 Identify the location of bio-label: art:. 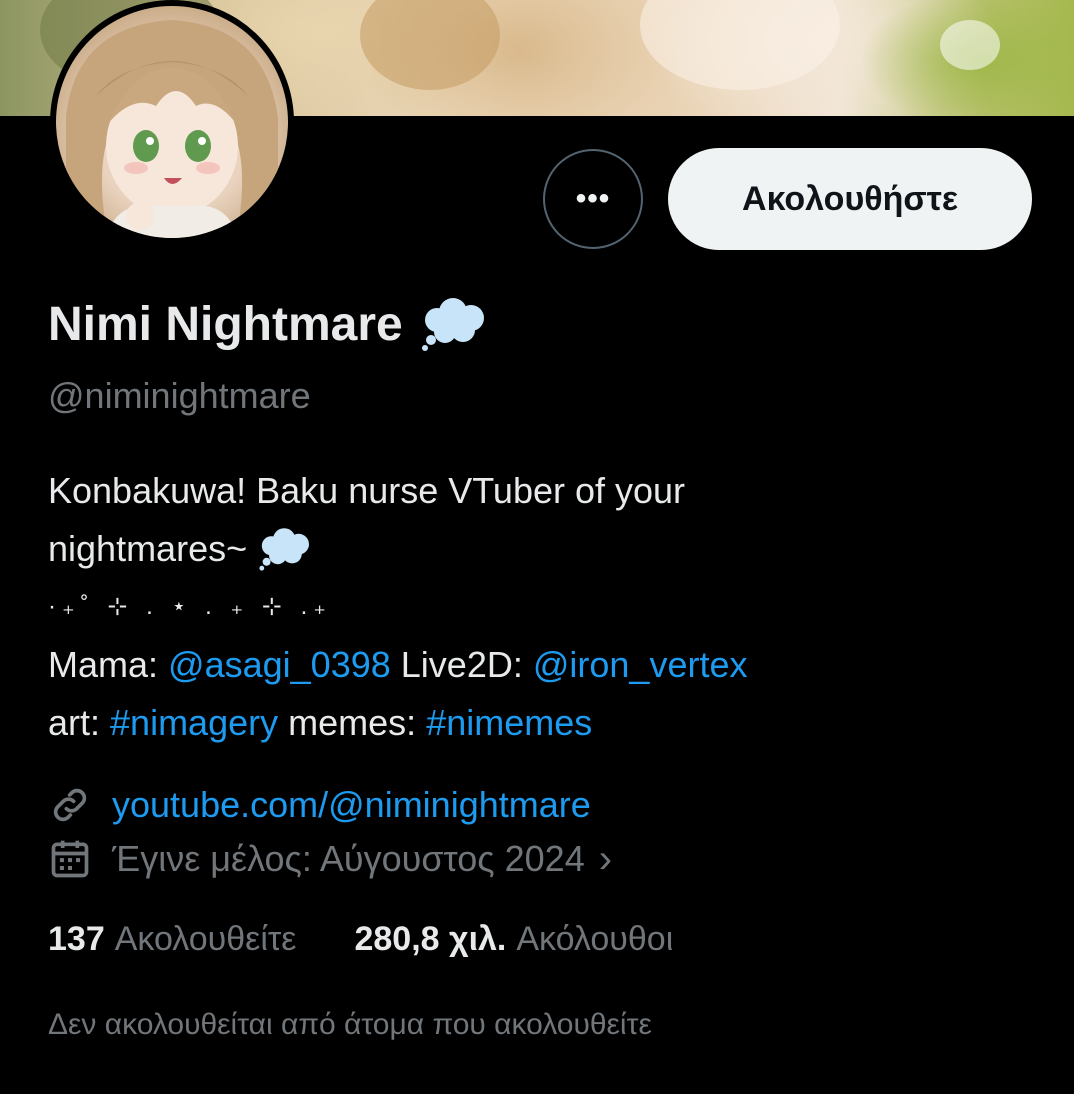
(74, 722).